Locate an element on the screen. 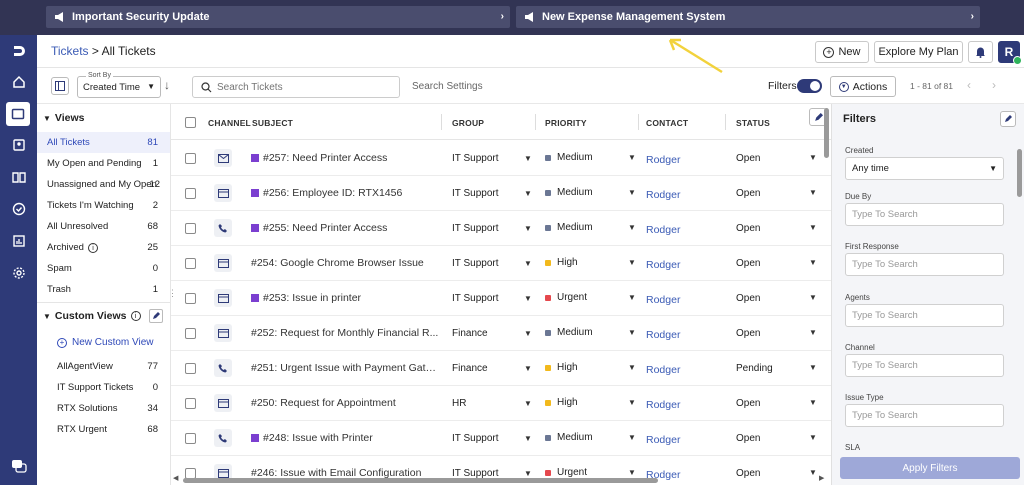 Image resolution: width=1024 pixels, height=485 pixels. announcement-security: Important Security Update › is located at coordinates (278, 17).